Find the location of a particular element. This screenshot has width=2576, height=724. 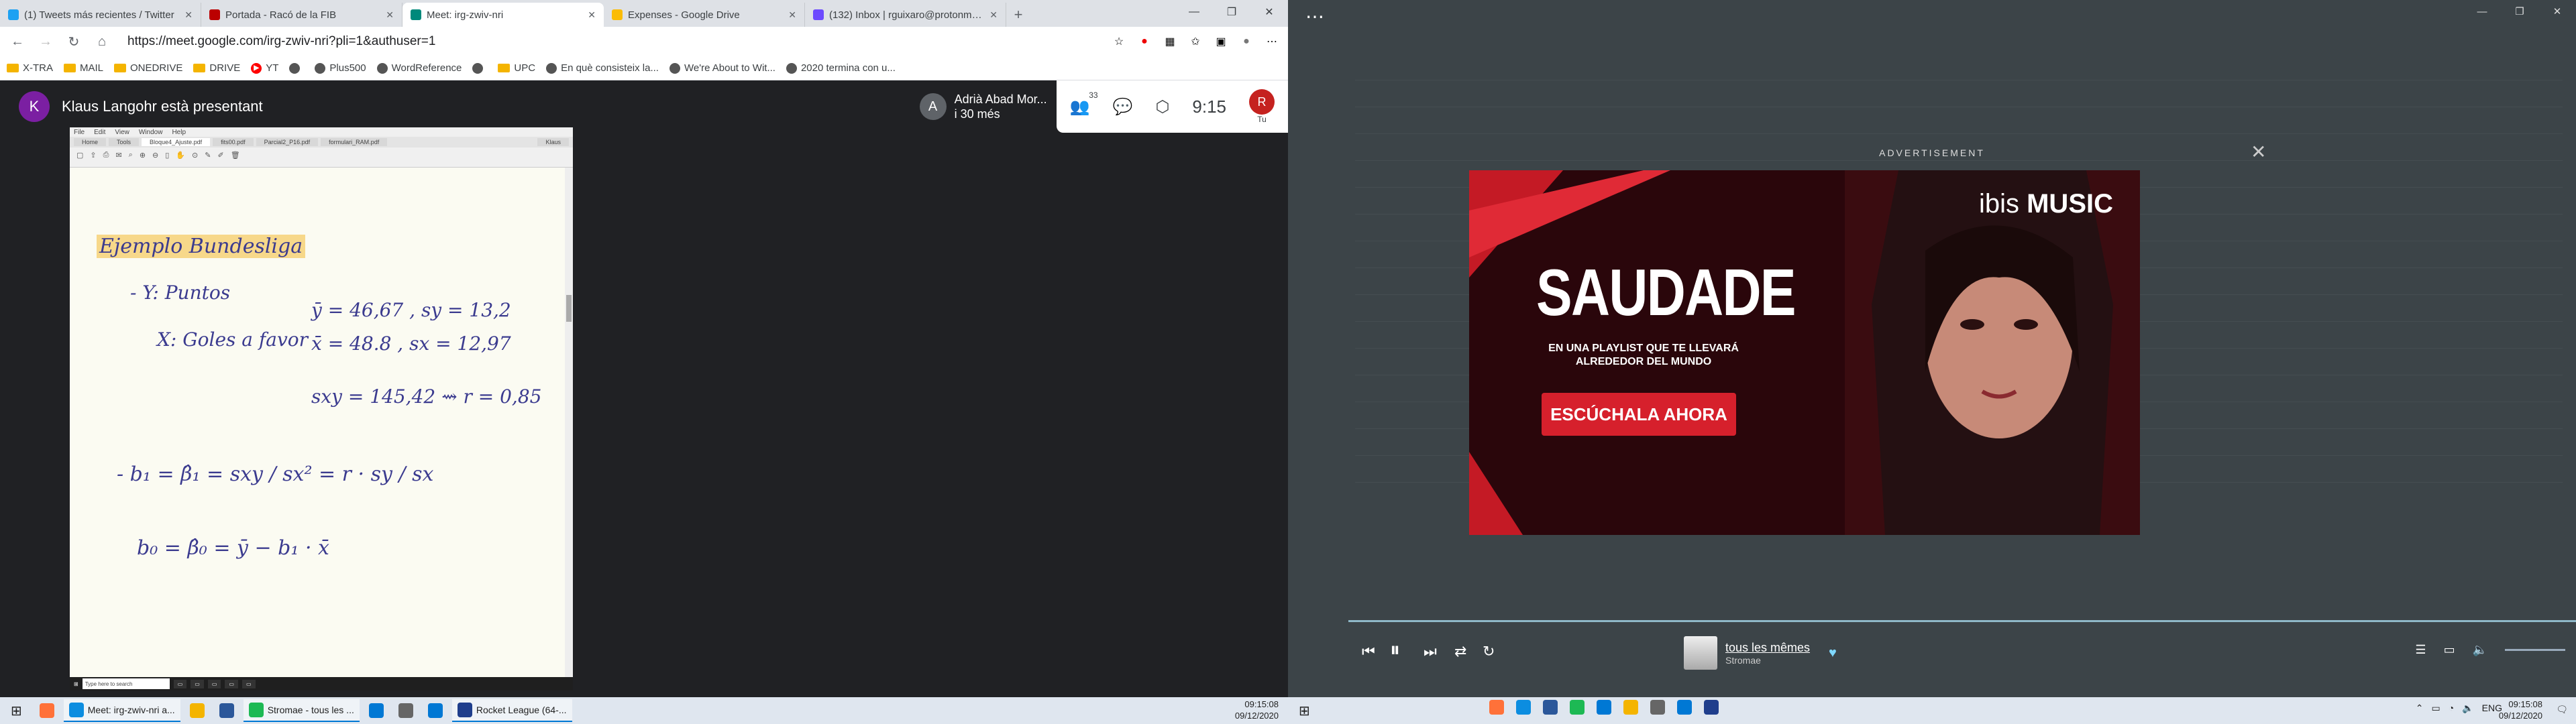

folder-icon is located at coordinates (1630, 707).